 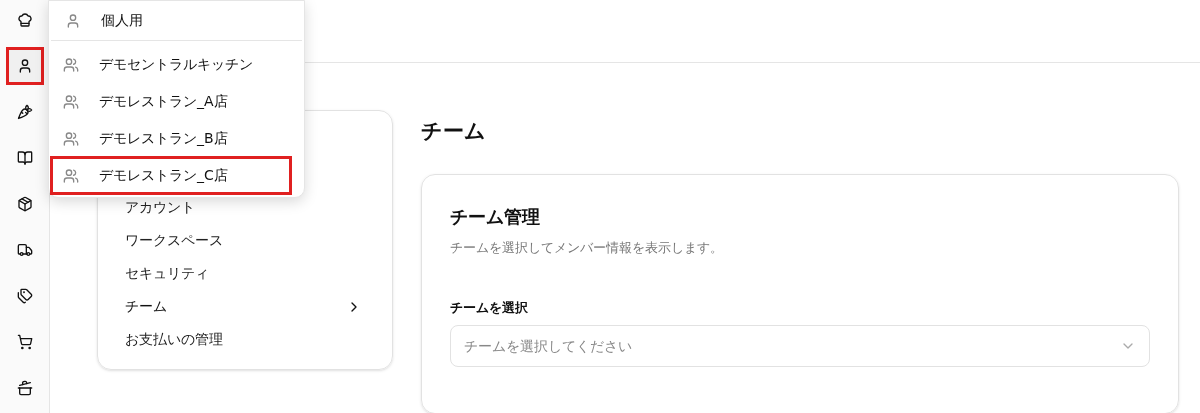 What do you see at coordinates (24, 388) in the screenshot?
I see `pot-icon` at bounding box center [24, 388].